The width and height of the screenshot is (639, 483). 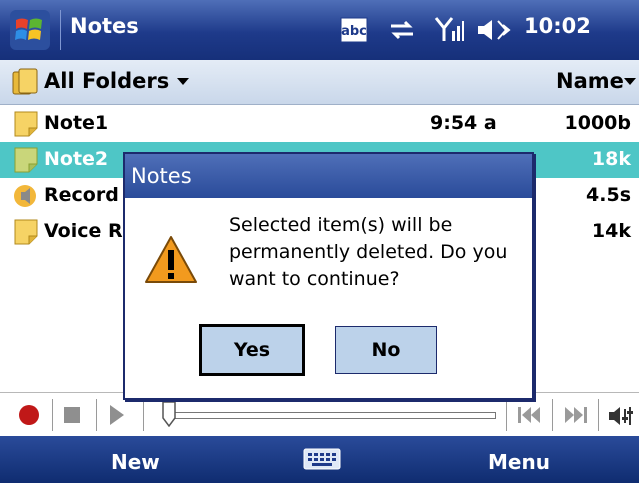 I want to click on sort-dropdown: Name, so click(x=590, y=81).